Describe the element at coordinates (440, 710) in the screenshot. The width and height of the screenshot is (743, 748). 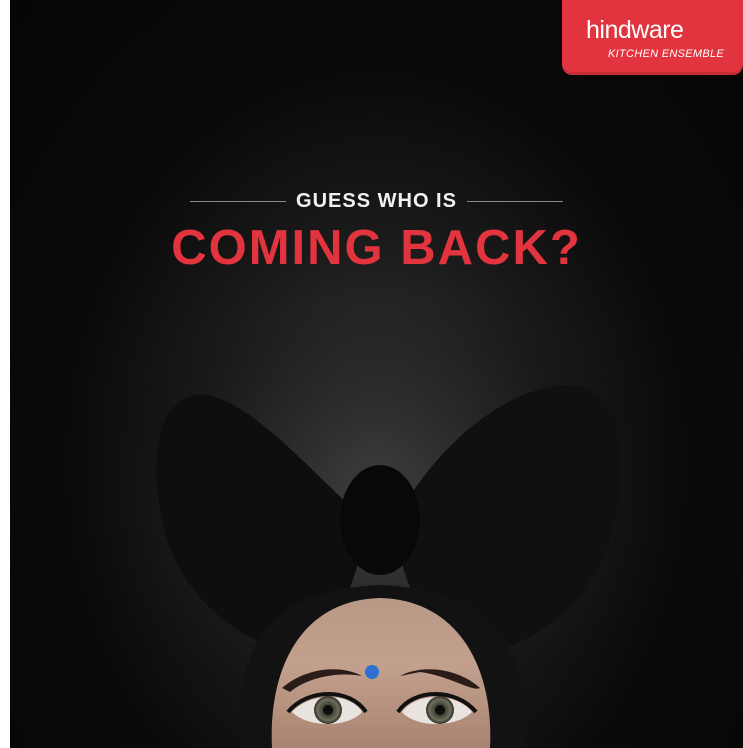
I see `right-pupil` at that location.